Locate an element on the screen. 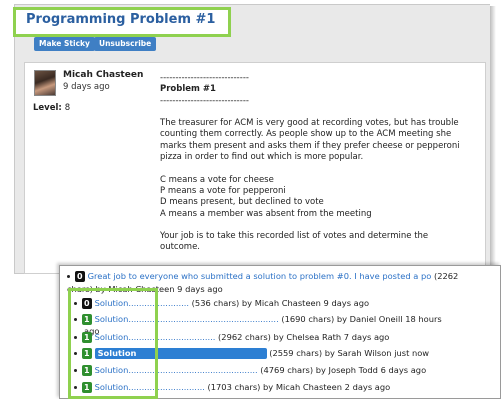 This screenshot has width=501, height=399. post-time: 9 days ago is located at coordinates (86, 87).